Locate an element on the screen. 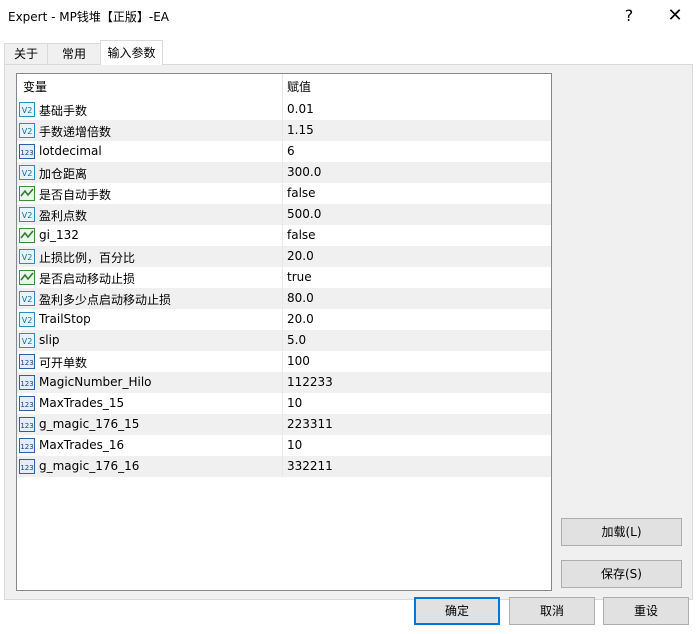 The image size is (697, 634). header-separator is located at coordinates (282, 86).